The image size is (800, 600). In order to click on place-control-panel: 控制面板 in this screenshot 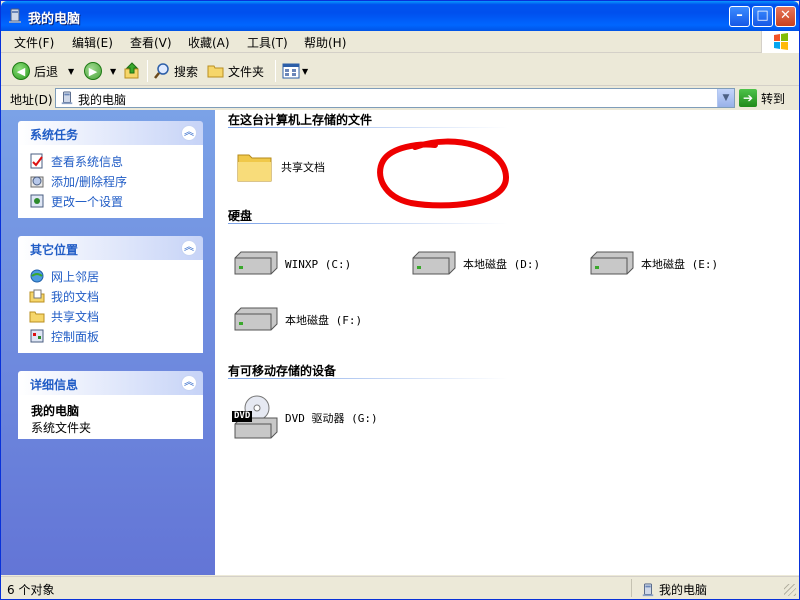, I will do `click(110, 336)`.